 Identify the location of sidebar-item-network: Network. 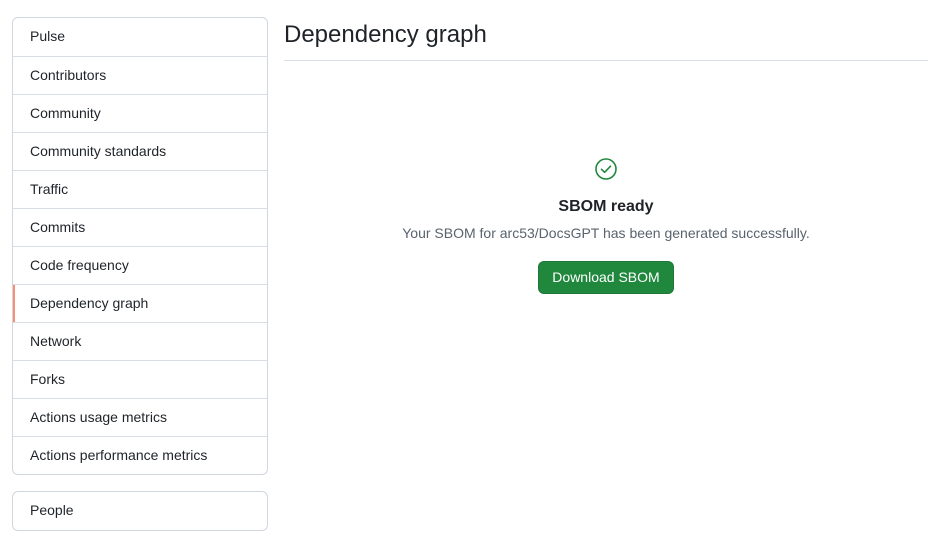
(140, 341).